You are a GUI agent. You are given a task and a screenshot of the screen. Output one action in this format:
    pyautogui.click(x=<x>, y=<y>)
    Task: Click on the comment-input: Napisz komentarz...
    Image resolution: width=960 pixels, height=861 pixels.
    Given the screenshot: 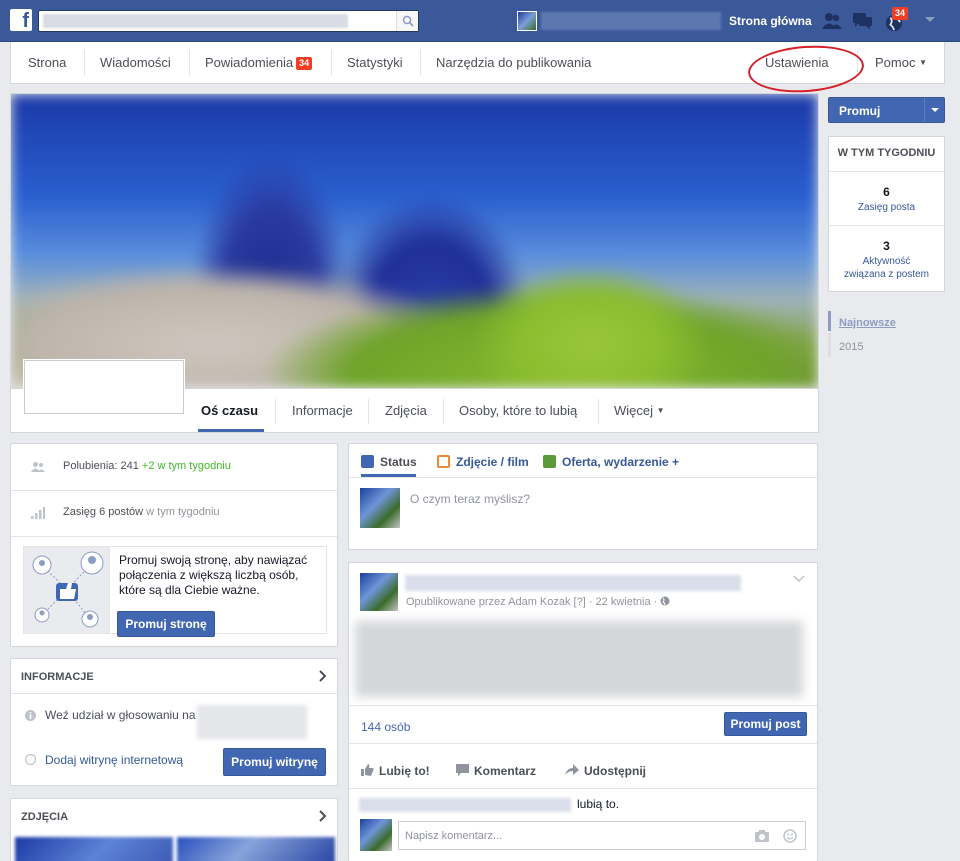 What is the action you would take?
    pyautogui.click(x=602, y=835)
    